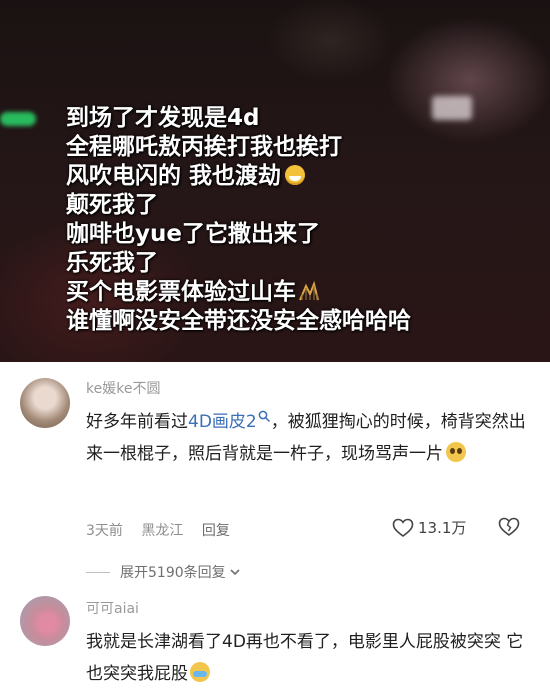 The height and width of the screenshot is (699, 550). Describe the element at coordinates (200, 672) in the screenshot. I see `crying-face-icon` at that location.